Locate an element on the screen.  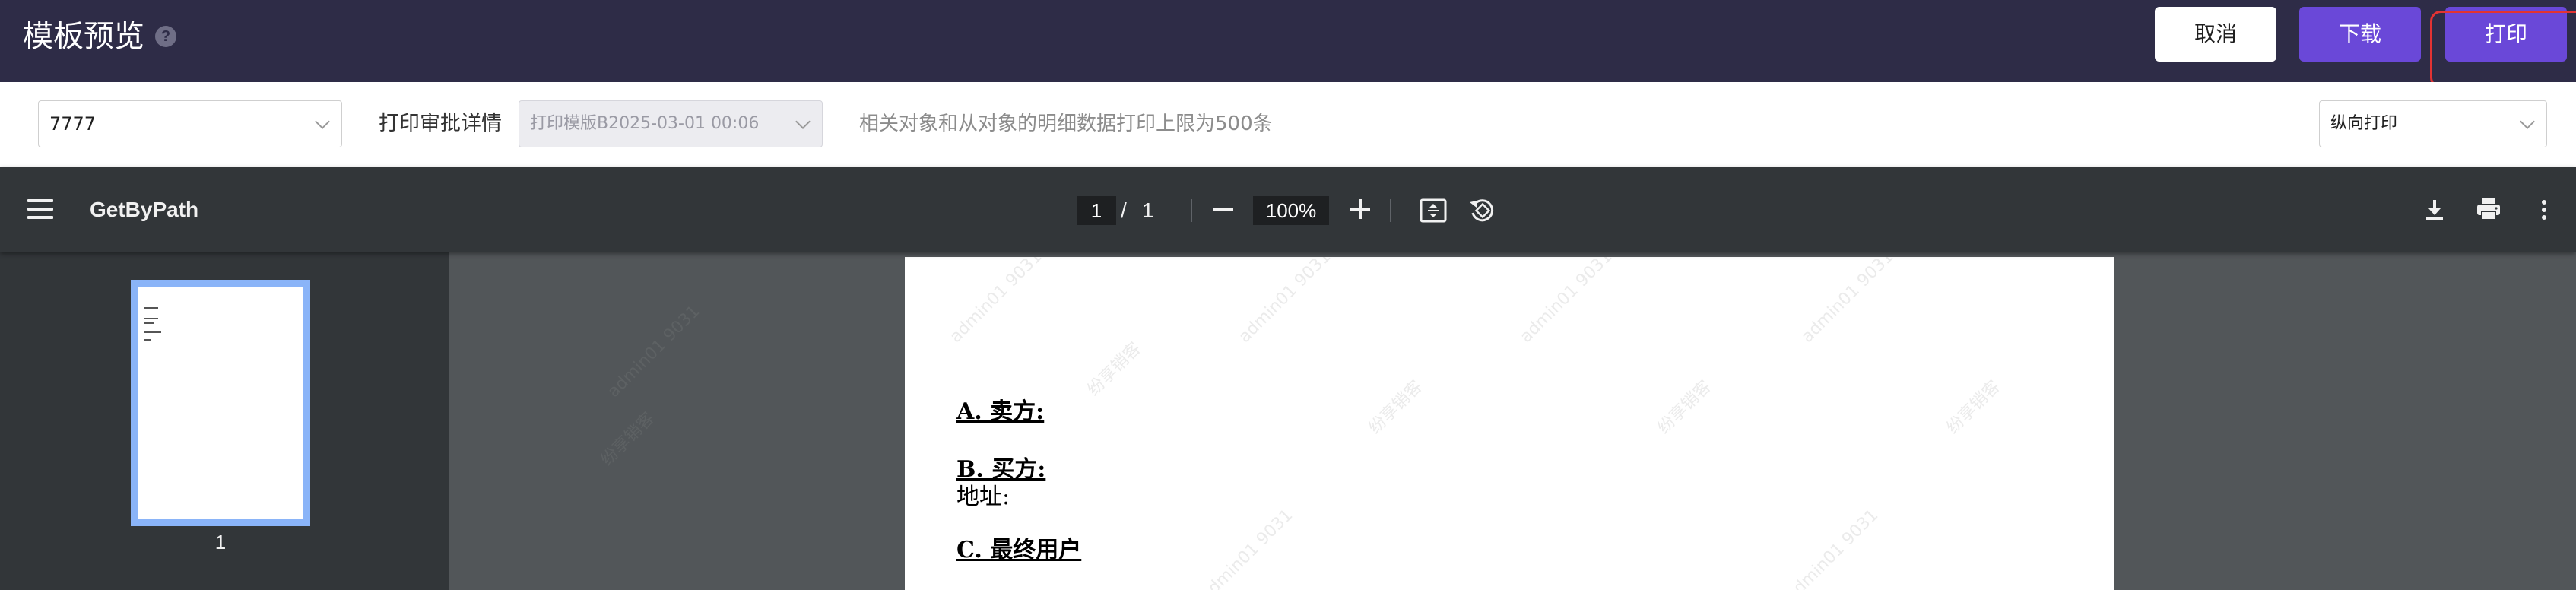
pdf-toolbar: GetByPath 1 / 1 100% is located at coordinates (1288, 209).